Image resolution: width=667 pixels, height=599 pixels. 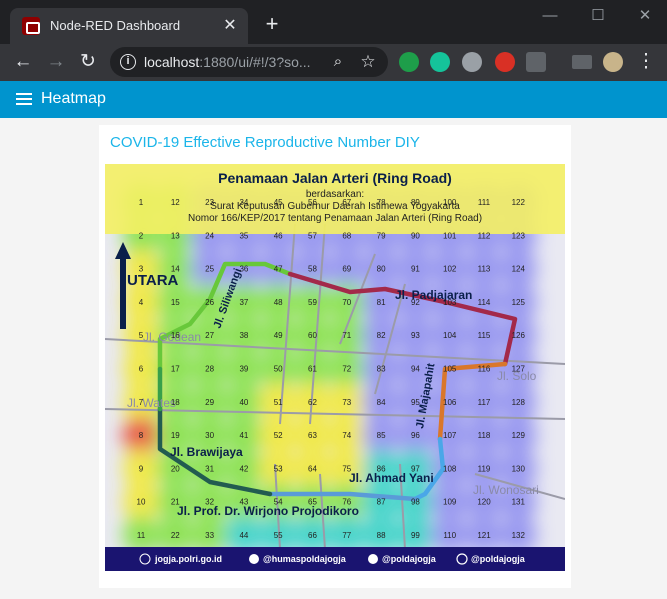 What do you see at coordinates (582, 62) in the screenshot?
I see `media-queue-icon` at bounding box center [582, 62].